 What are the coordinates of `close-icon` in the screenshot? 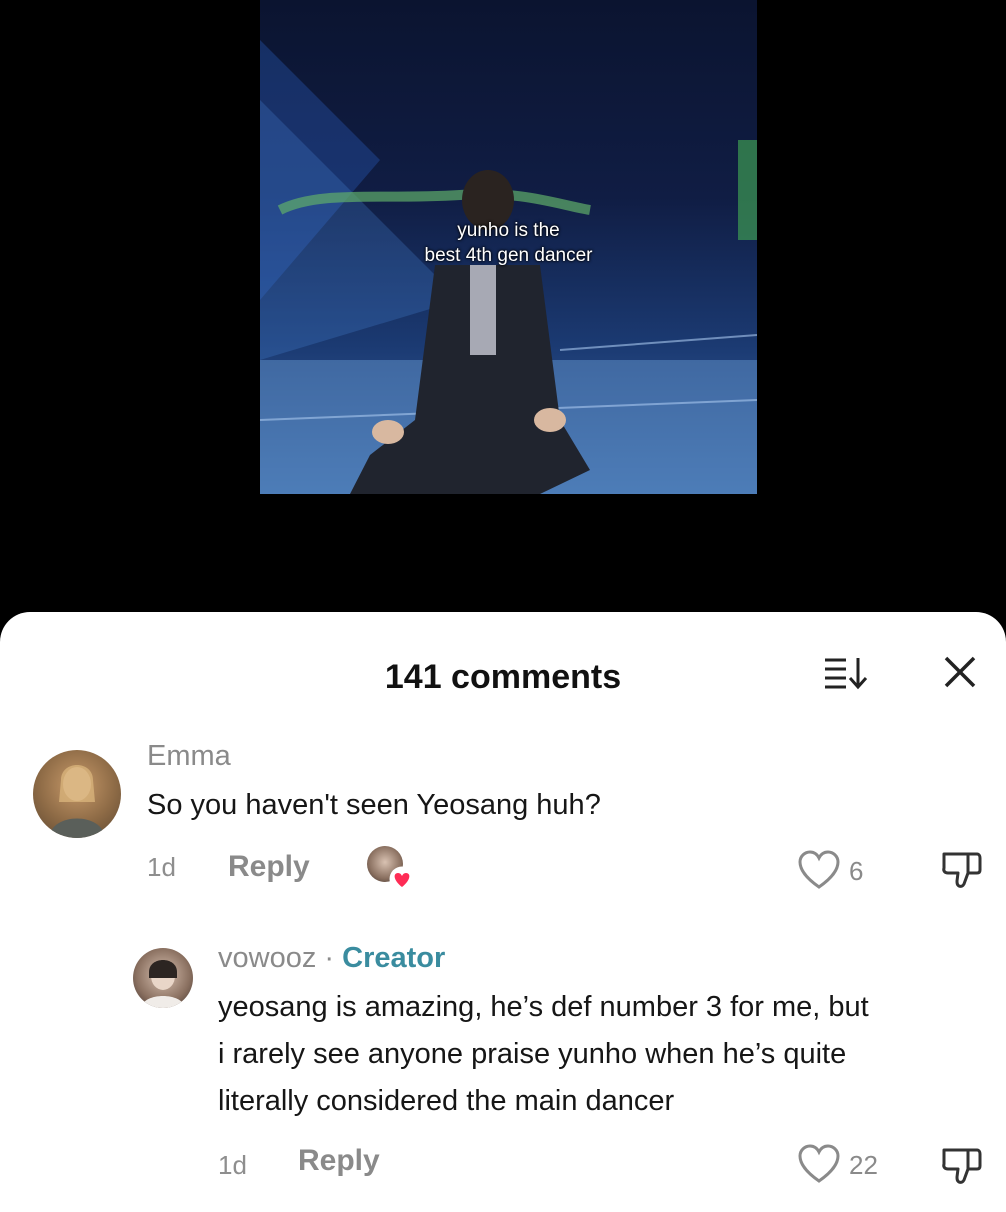 It's located at (960, 672).